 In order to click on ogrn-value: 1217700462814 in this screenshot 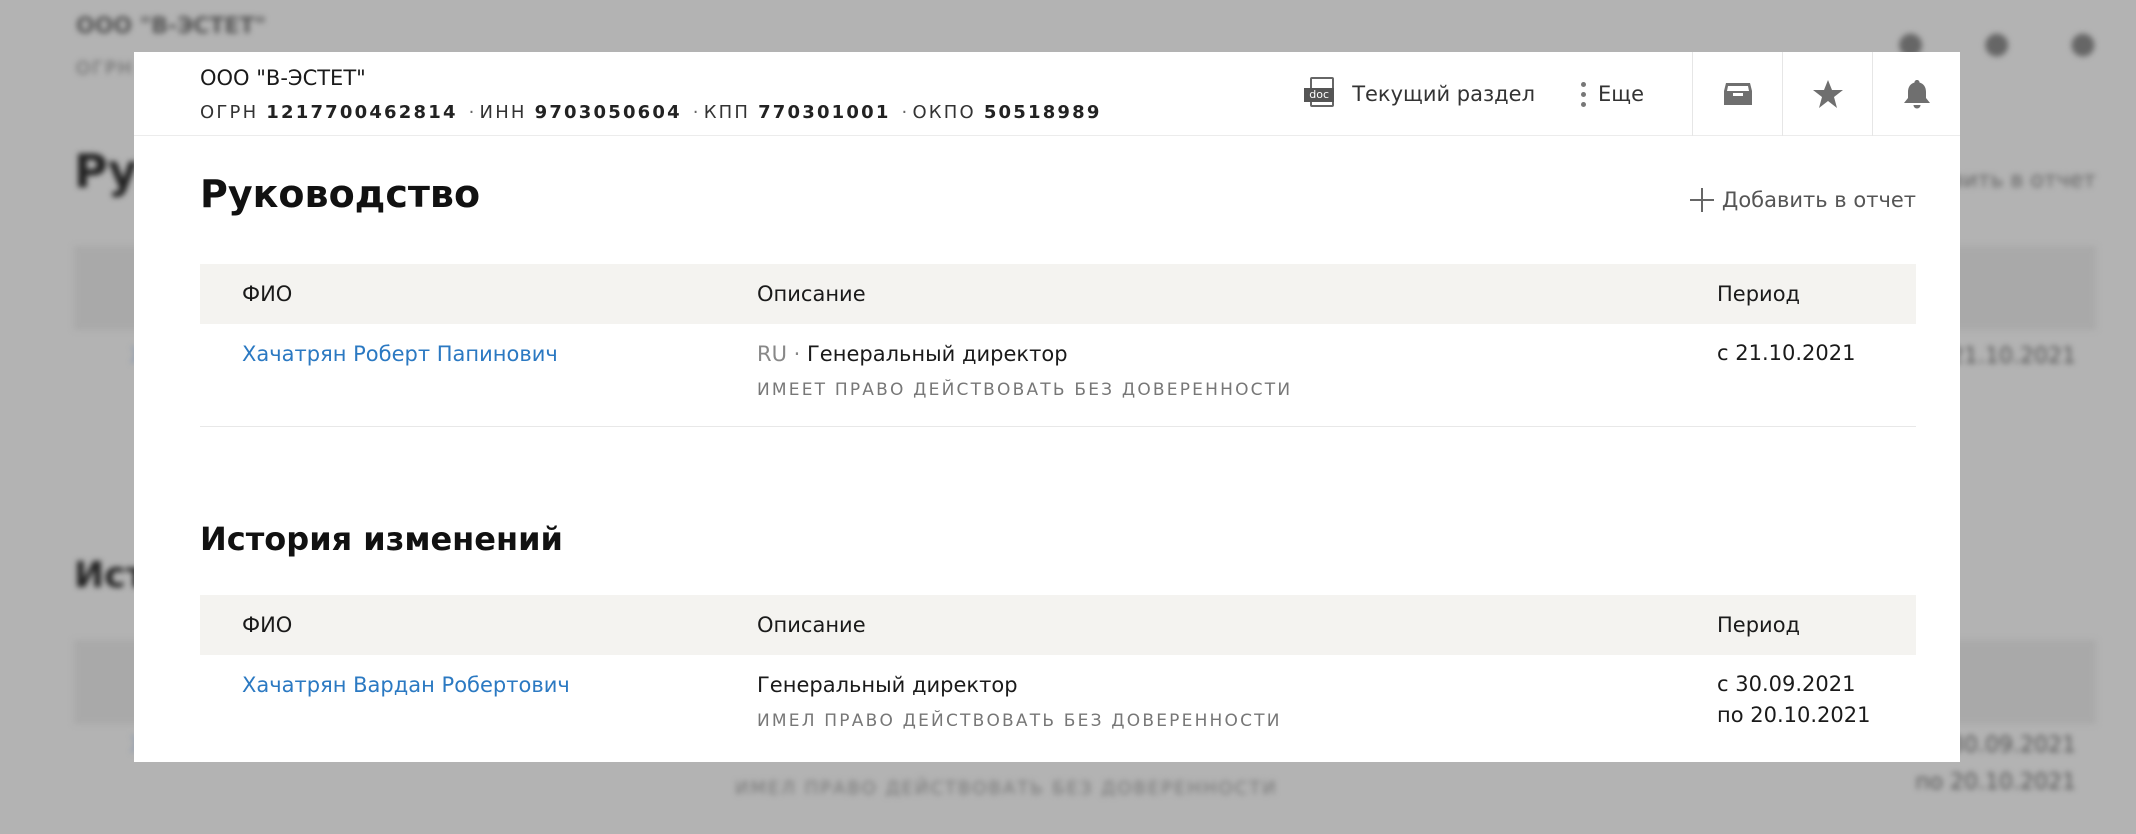, I will do `click(362, 112)`.